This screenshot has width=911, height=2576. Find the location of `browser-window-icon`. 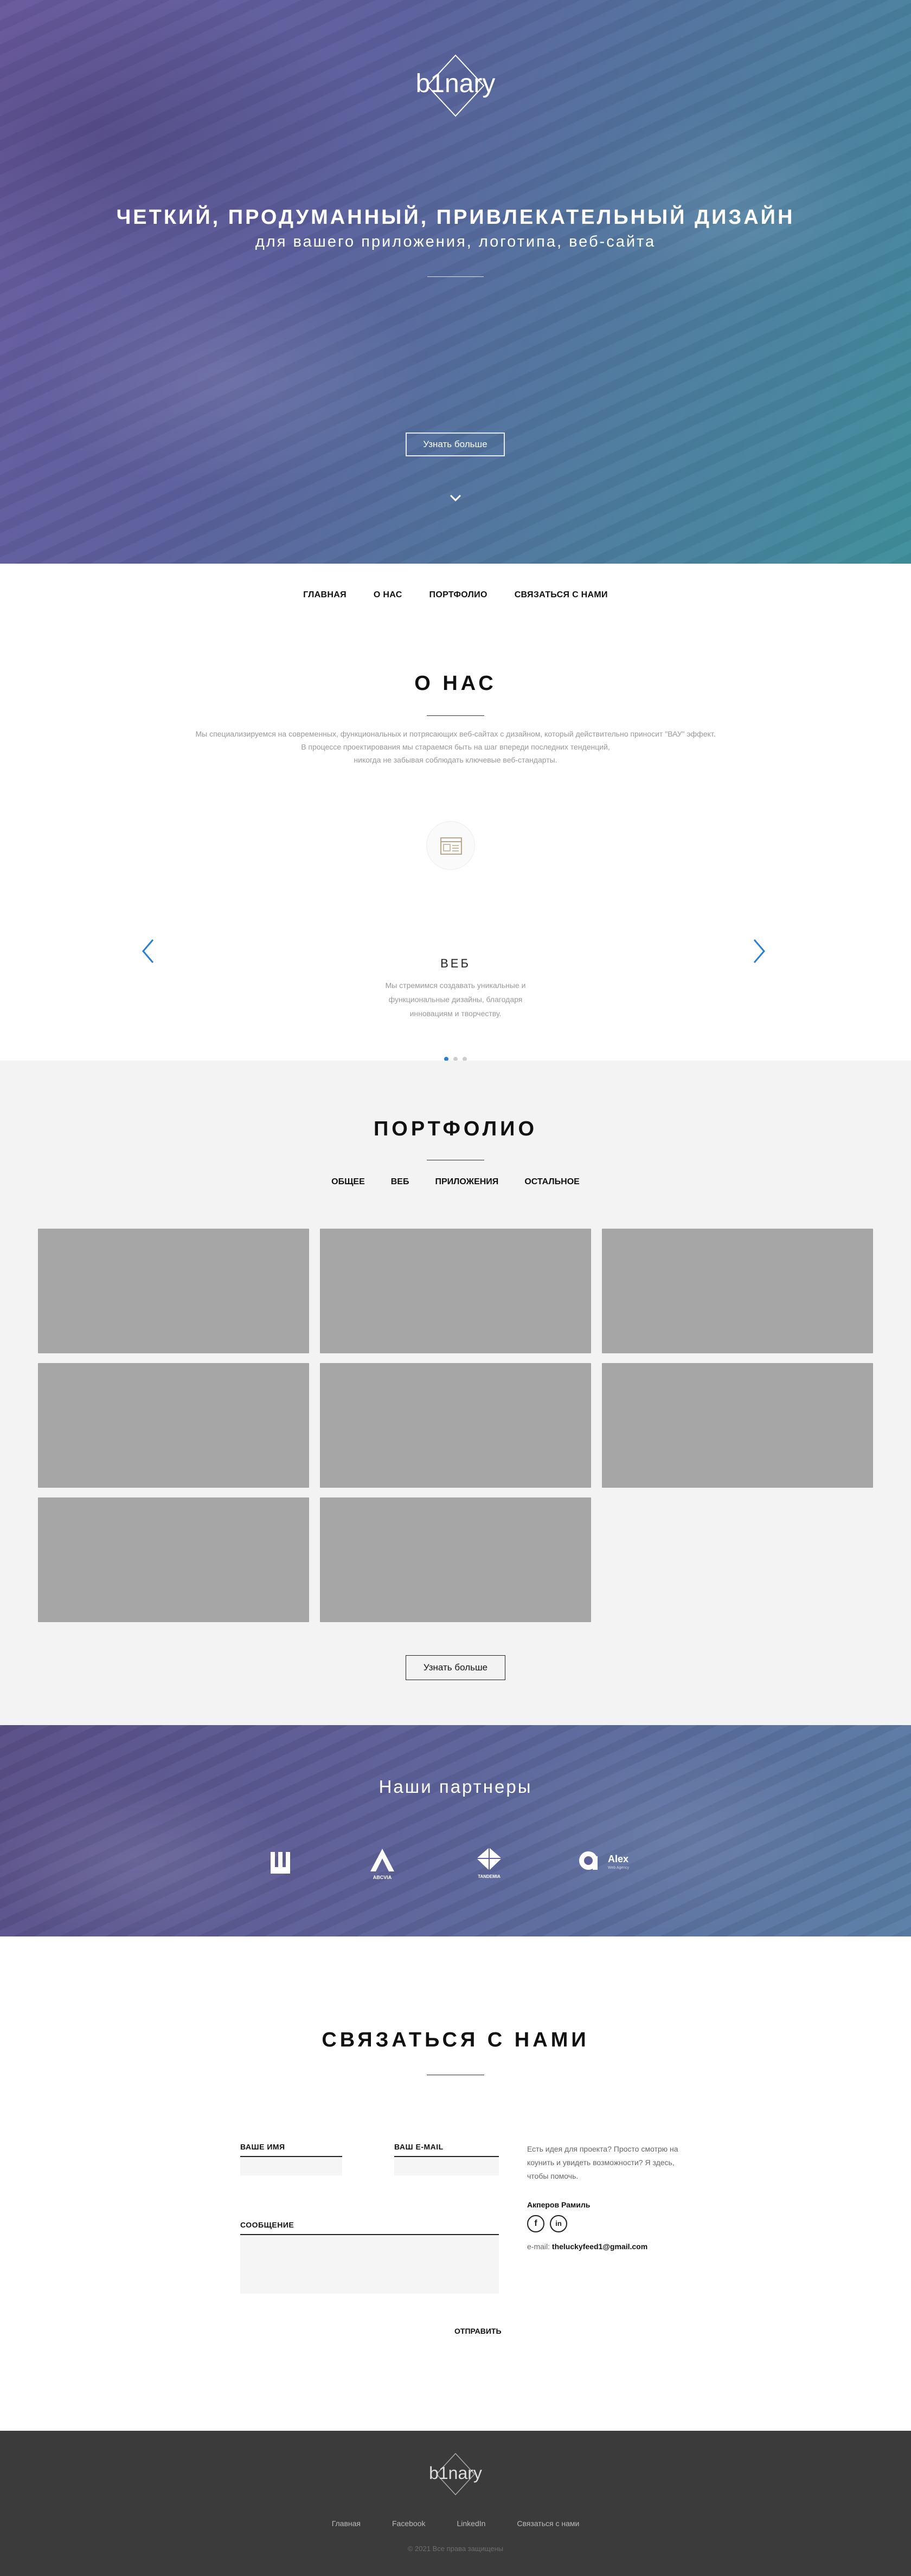

browser-window-icon is located at coordinates (450, 845).